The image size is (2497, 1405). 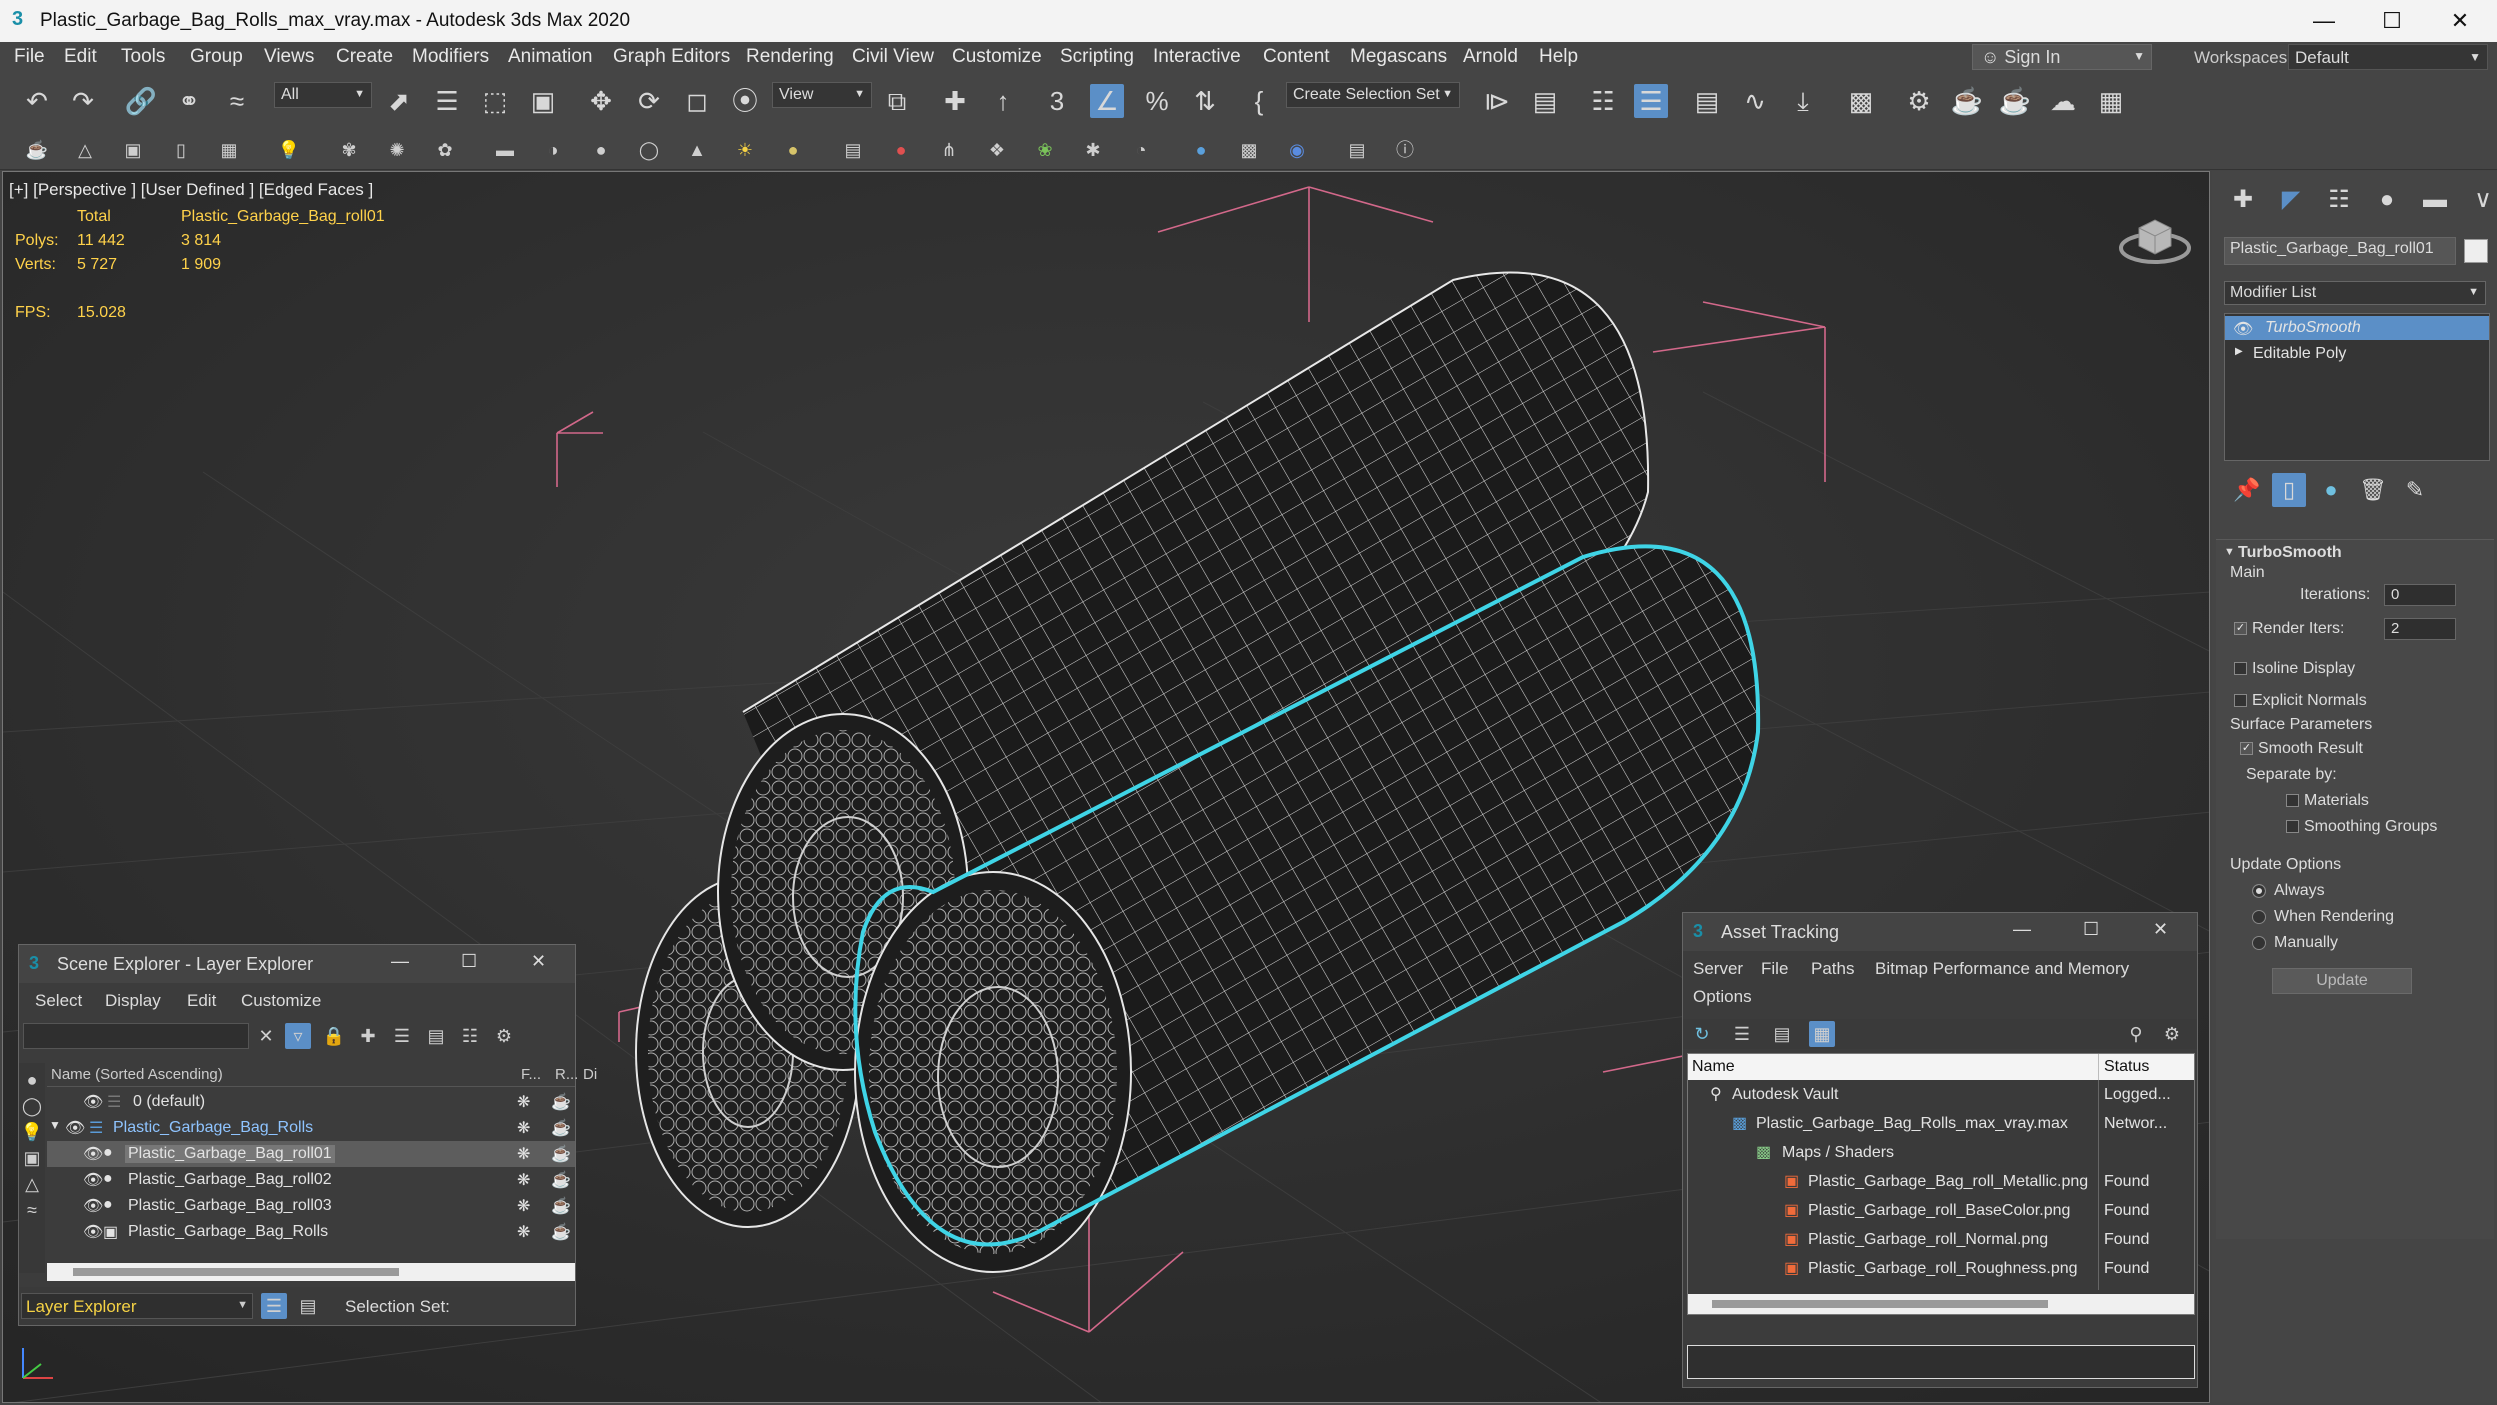 What do you see at coordinates (143, 57) in the screenshot?
I see `menu-tools: Tools` at bounding box center [143, 57].